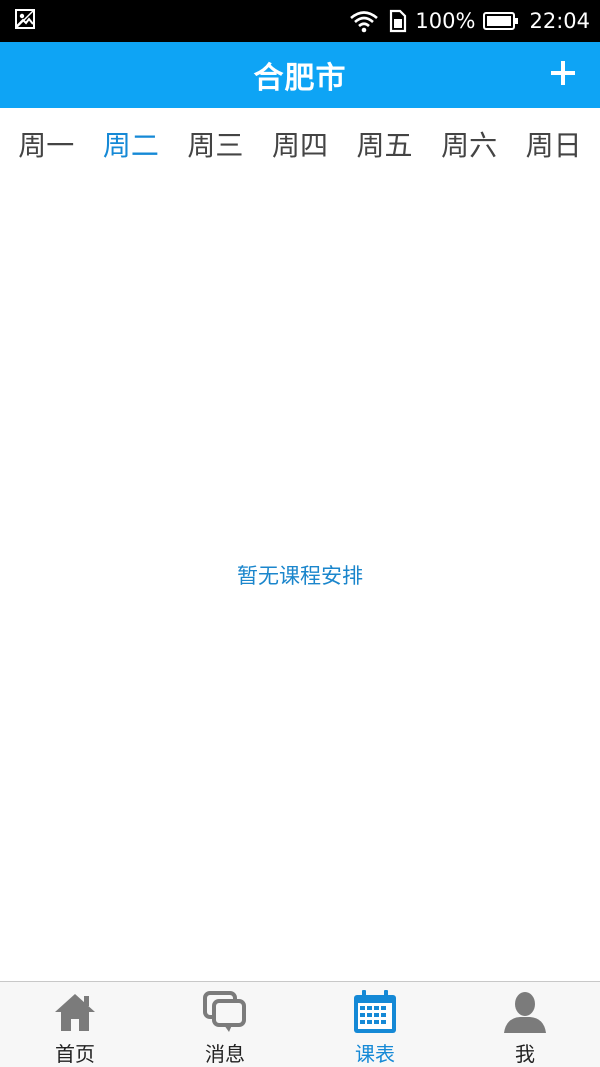  Describe the element at coordinates (364, 21) in the screenshot. I see `wifi-icon` at that location.